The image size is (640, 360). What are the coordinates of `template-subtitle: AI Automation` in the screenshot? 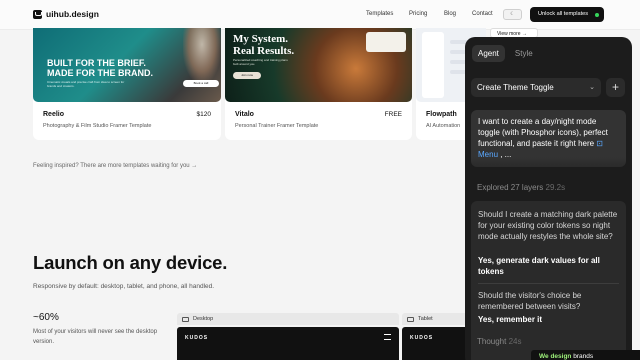 It's located at (443, 126).